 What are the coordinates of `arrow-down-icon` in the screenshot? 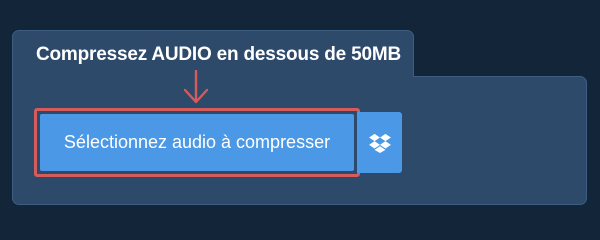 It's located at (196, 87).